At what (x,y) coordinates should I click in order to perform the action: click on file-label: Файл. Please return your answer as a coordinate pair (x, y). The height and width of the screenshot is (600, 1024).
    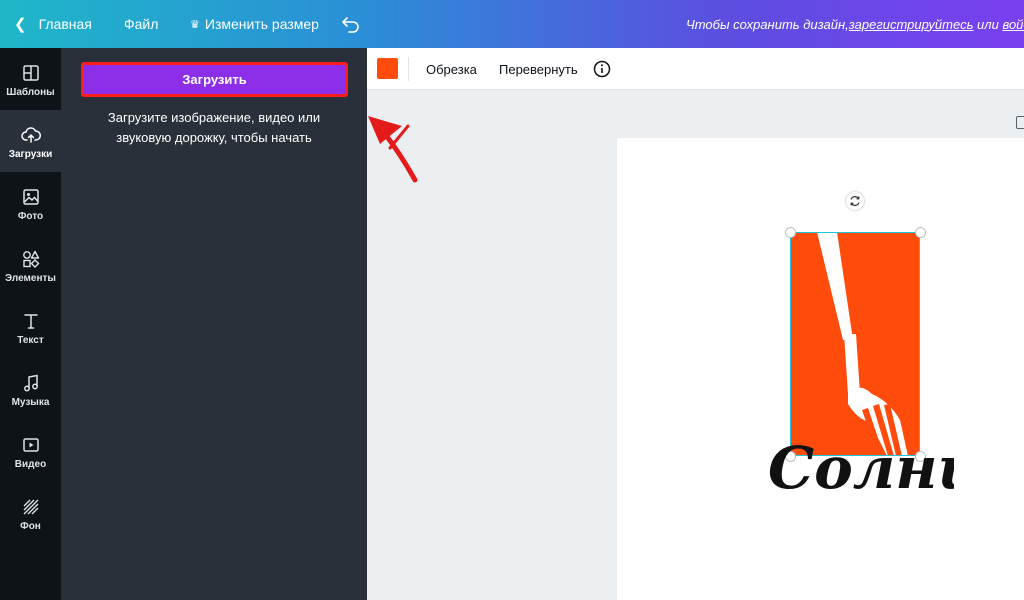
    Looking at the image, I should click on (141, 24).